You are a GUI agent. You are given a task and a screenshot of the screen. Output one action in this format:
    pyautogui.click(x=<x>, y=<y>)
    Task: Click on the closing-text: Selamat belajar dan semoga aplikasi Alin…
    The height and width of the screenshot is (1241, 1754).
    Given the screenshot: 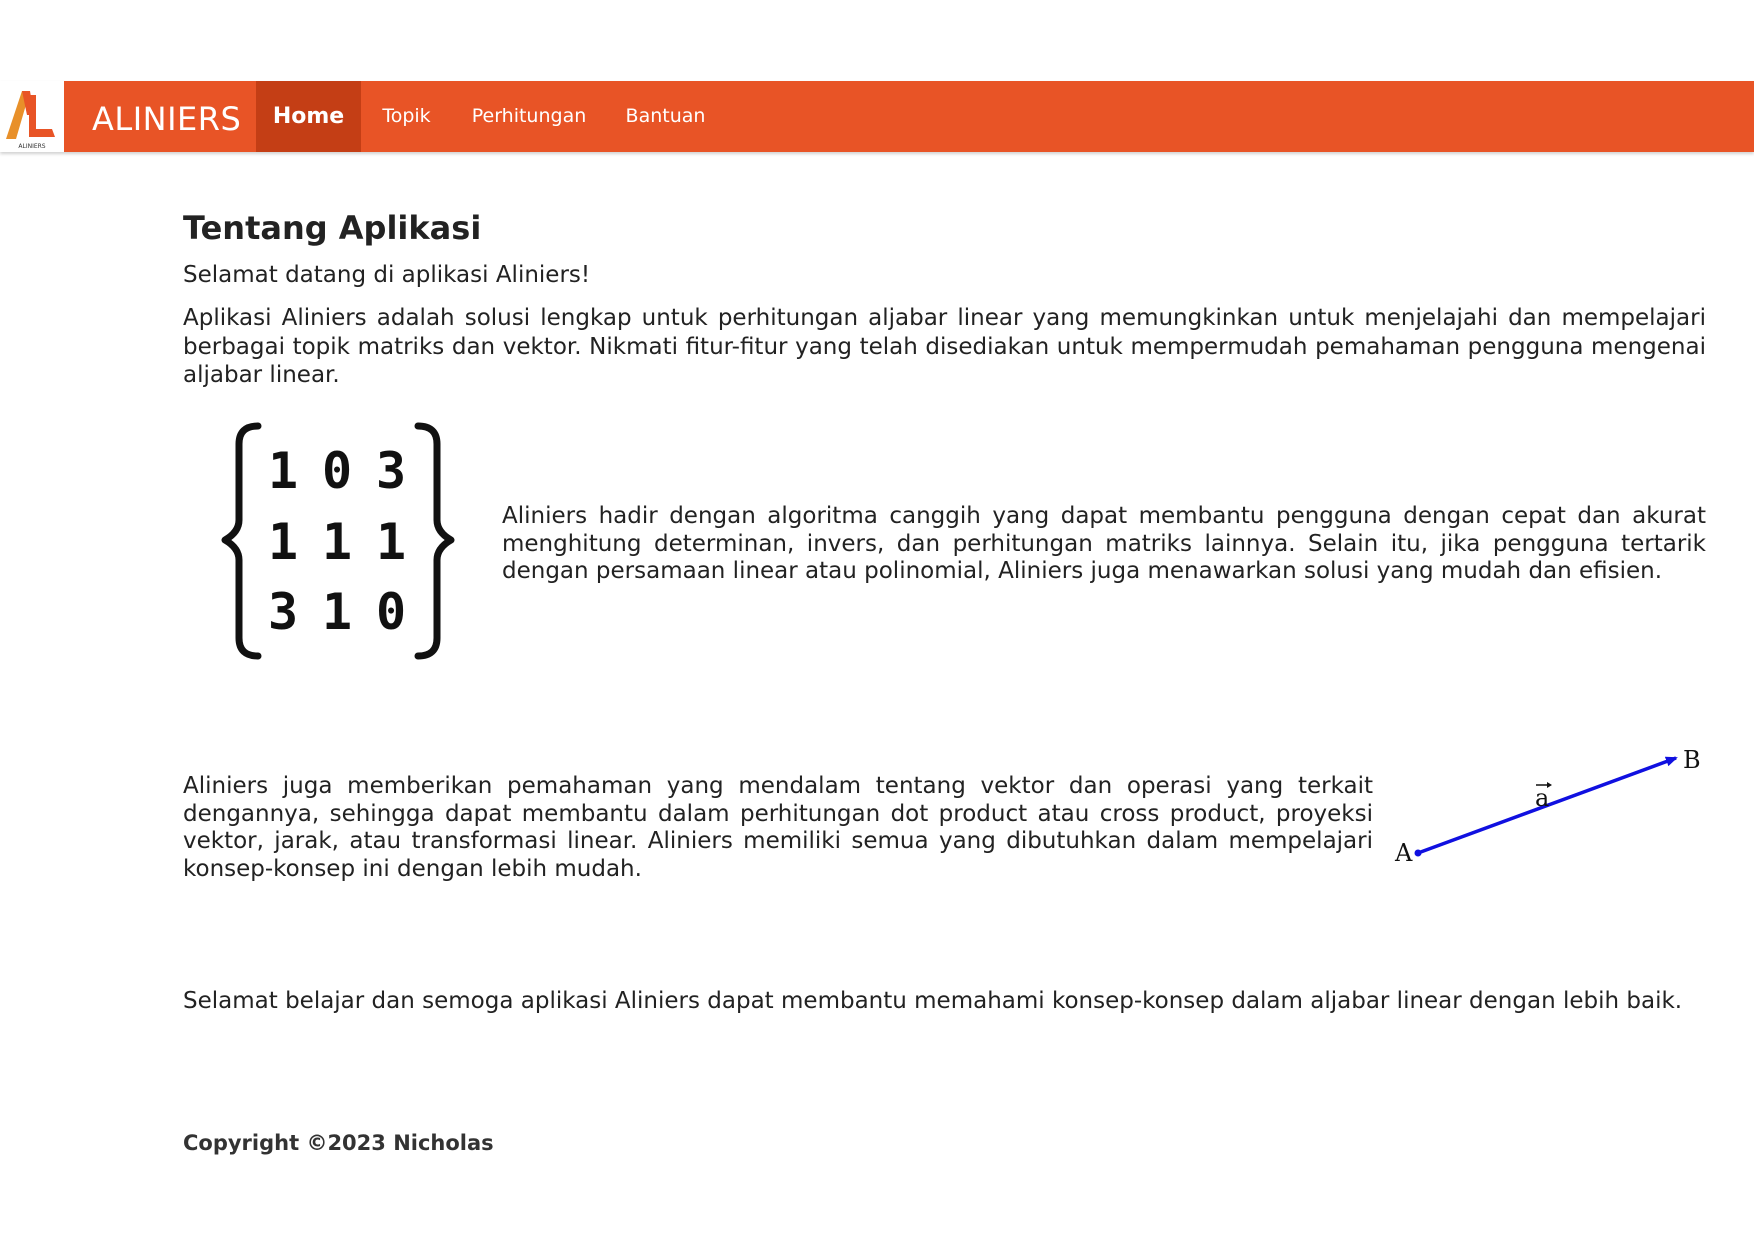 What is the action you would take?
    pyautogui.click(x=933, y=1001)
    